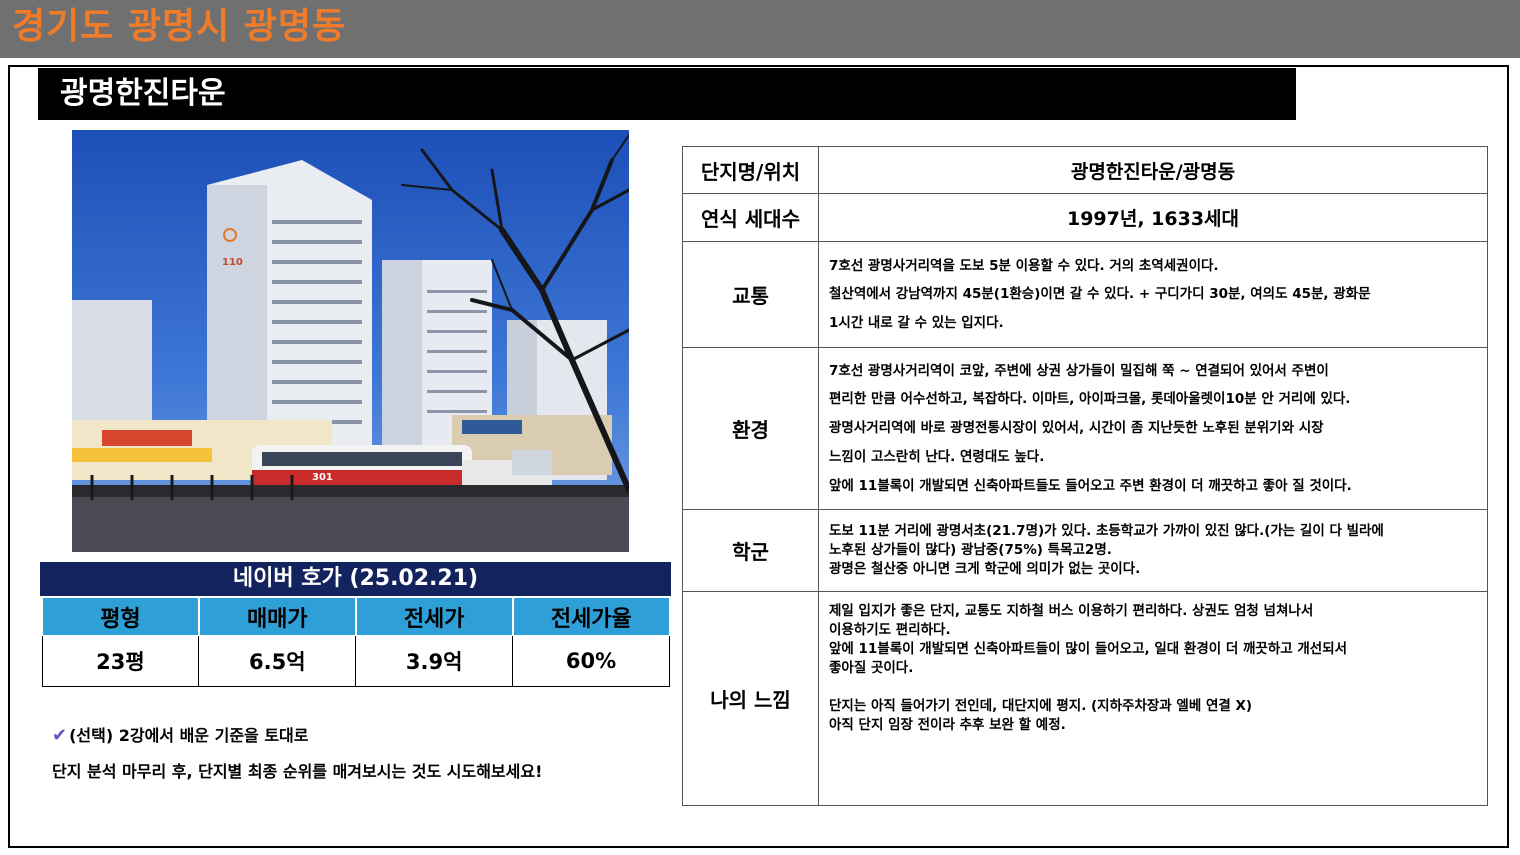 The height and width of the screenshot is (855, 1520). I want to click on size-cell: 23평, so click(120, 661).